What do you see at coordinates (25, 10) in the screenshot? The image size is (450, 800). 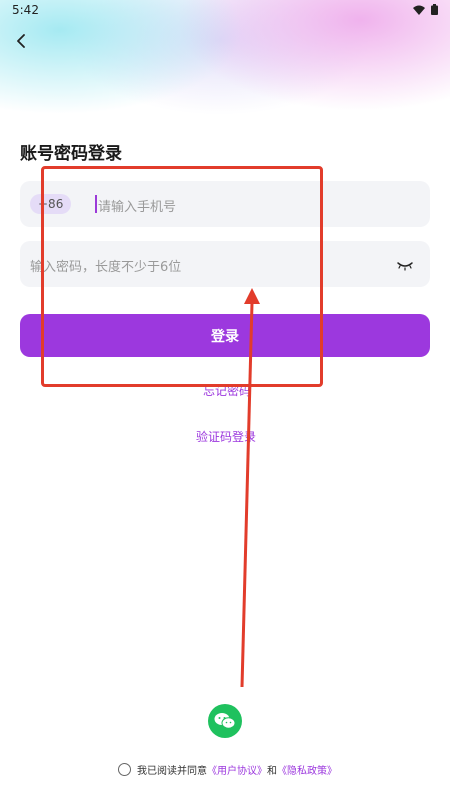 I see `status-time: 5:42` at bounding box center [25, 10].